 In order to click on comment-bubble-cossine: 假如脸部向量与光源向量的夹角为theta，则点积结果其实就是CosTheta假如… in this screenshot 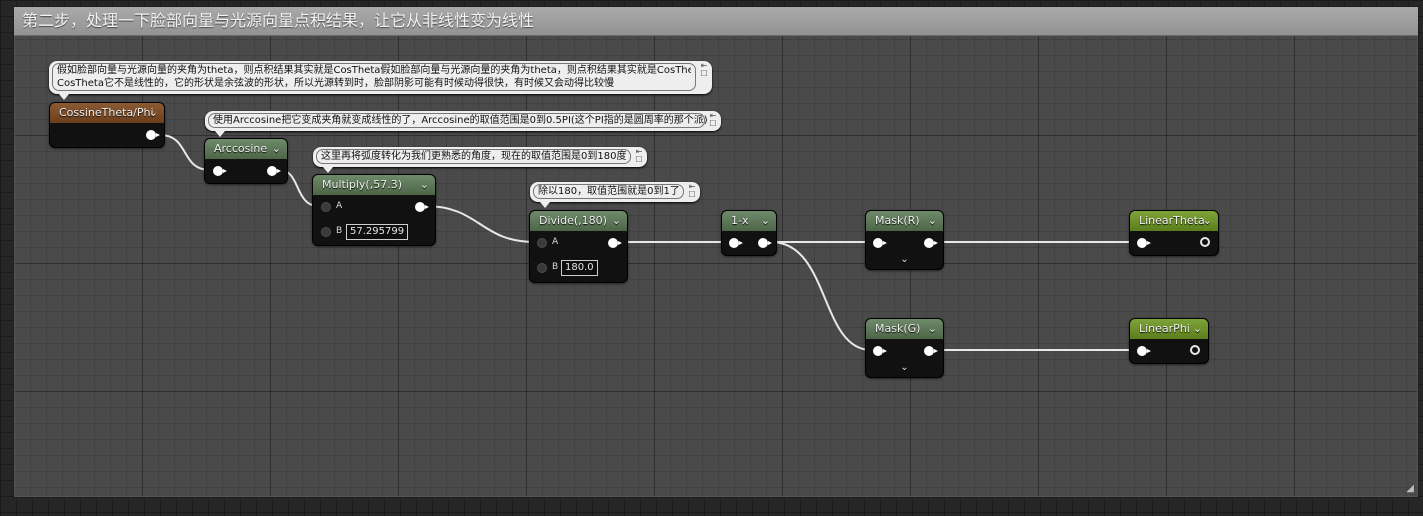, I will do `click(380, 80)`.